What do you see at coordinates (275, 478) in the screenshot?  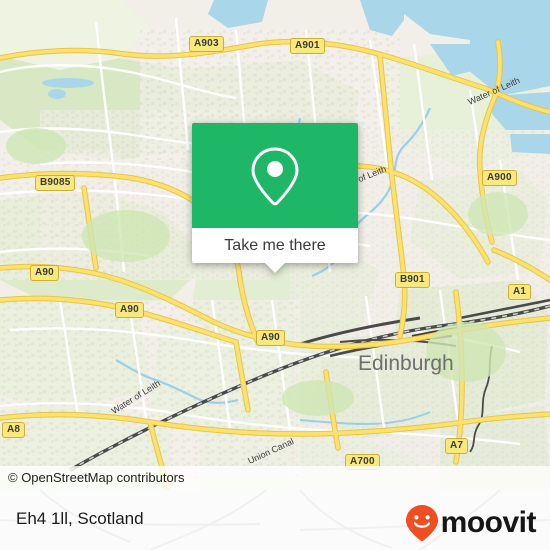 I see `osm-attribution: © OpenStreetMap contributors` at bounding box center [275, 478].